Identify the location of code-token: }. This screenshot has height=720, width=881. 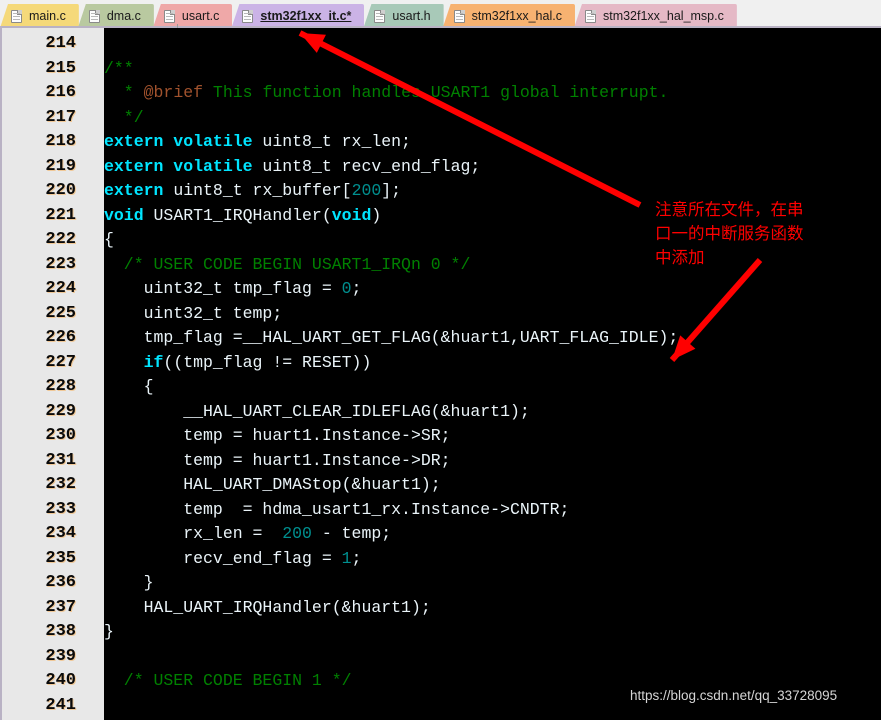
(109, 631).